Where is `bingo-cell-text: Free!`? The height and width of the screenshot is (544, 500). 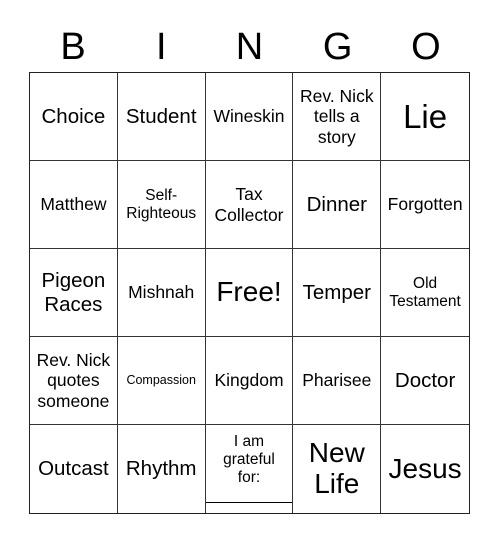 bingo-cell-text: Free! is located at coordinates (249, 292).